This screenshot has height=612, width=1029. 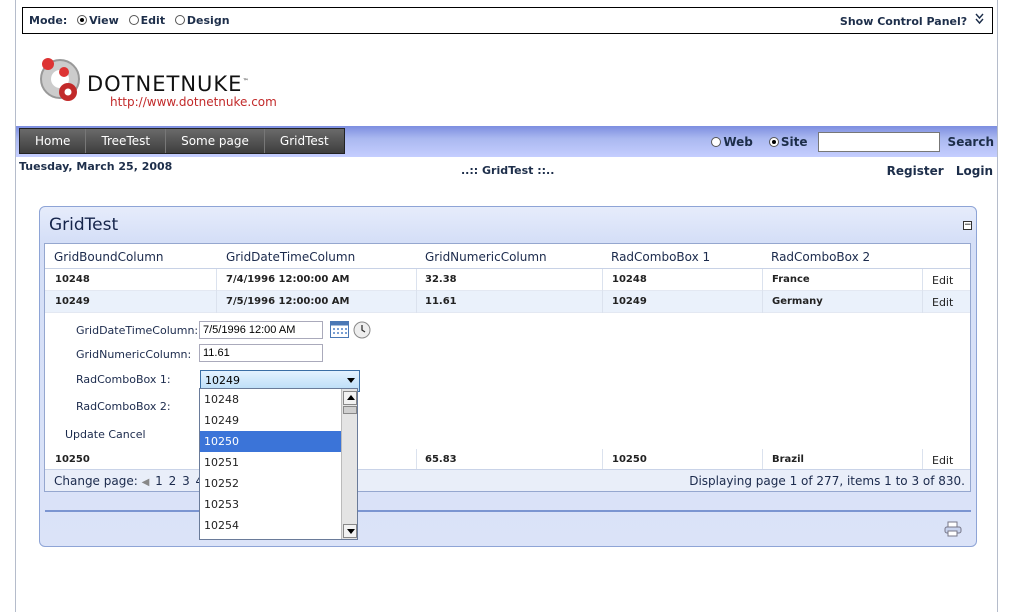 What do you see at coordinates (222, 380) in the screenshot?
I see `combo1-value: 10249` at bounding box center [222, 380].